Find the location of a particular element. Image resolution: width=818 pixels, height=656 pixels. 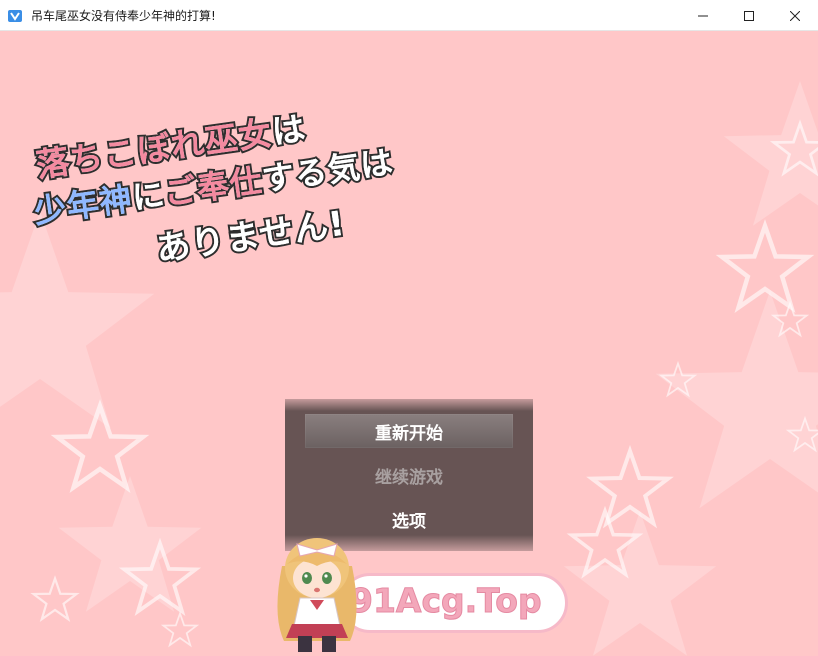

game-logo: 落ちこぼれ巫女は 少年神にご奉仕する気は ありません! is located at coordinates (210, 189).